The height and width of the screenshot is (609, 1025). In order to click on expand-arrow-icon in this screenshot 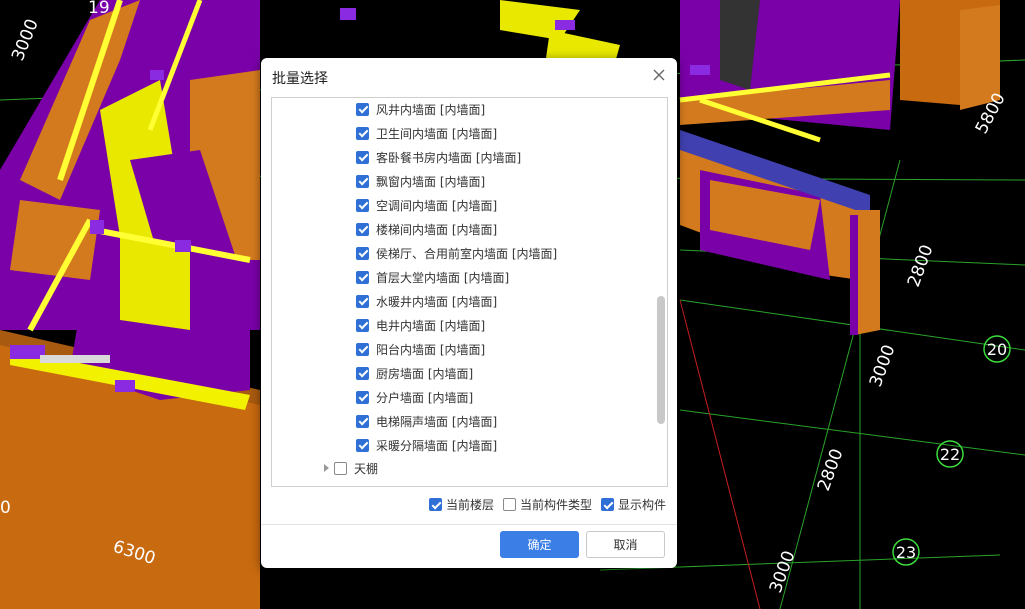, I will do `click(326, 468)`.